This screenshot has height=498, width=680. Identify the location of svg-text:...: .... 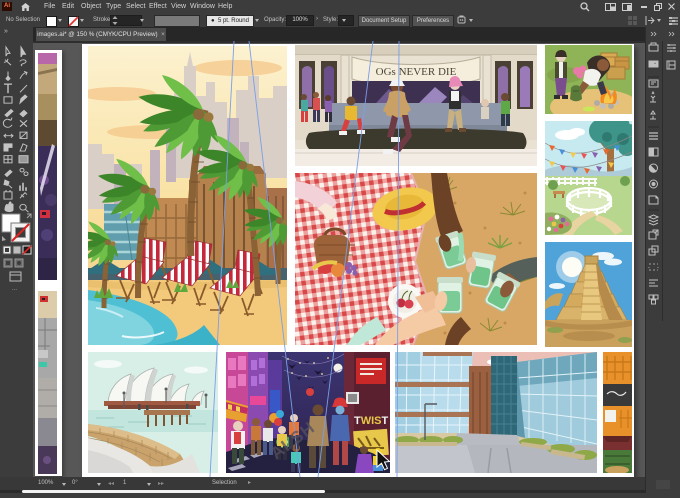
(14, 289).